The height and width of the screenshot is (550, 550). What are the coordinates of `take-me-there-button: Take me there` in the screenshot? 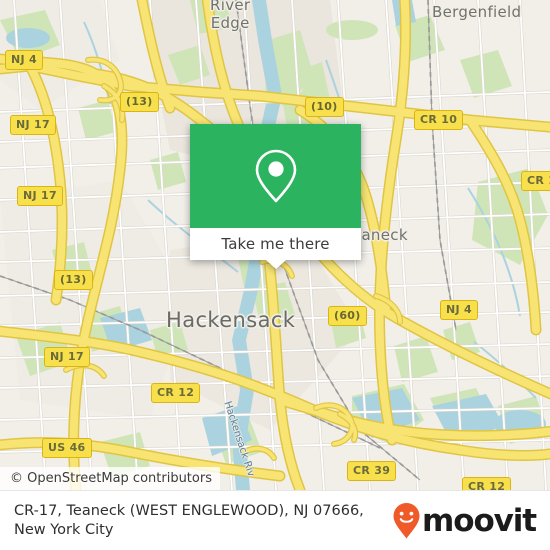 It's located at (275, 244).